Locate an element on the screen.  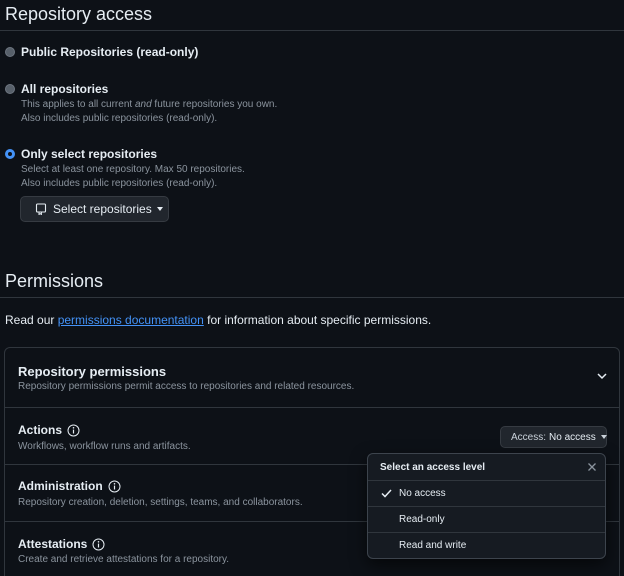
dropdown-item-label: No access is located at coordinates (422, 493).